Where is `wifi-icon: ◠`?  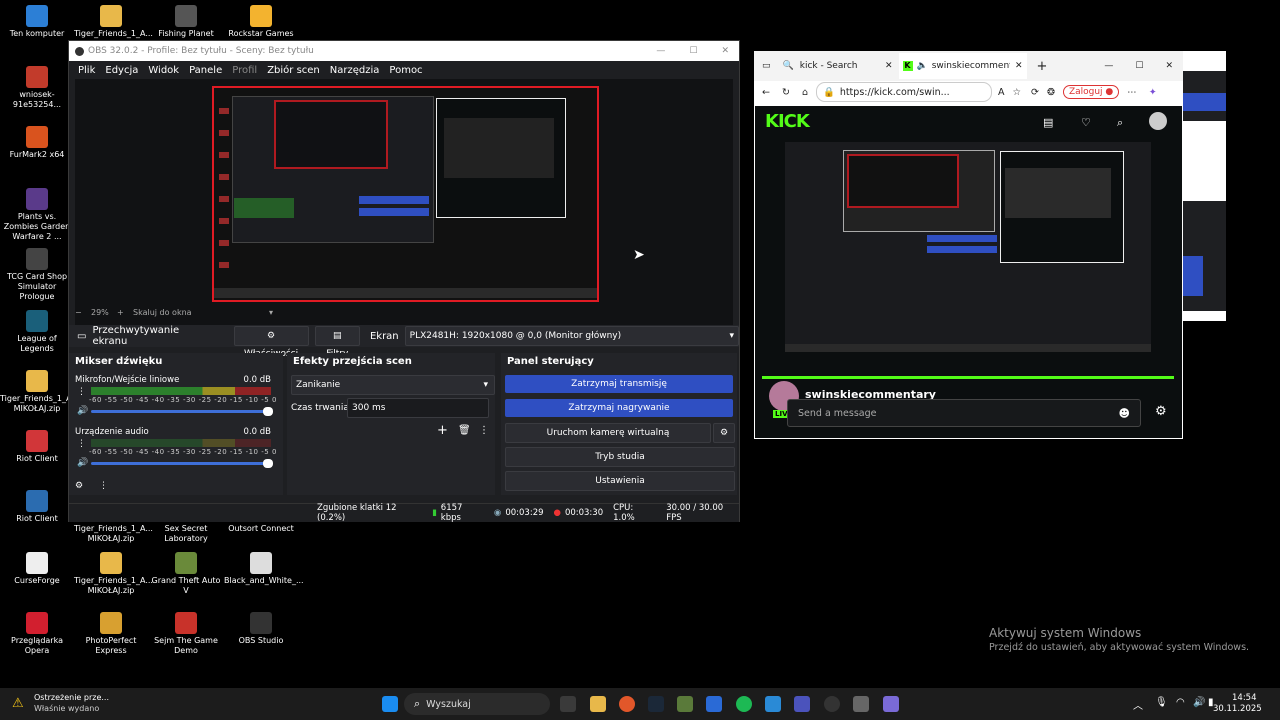
wifi-icon: ◠ is located at coordinates (1180, 702).